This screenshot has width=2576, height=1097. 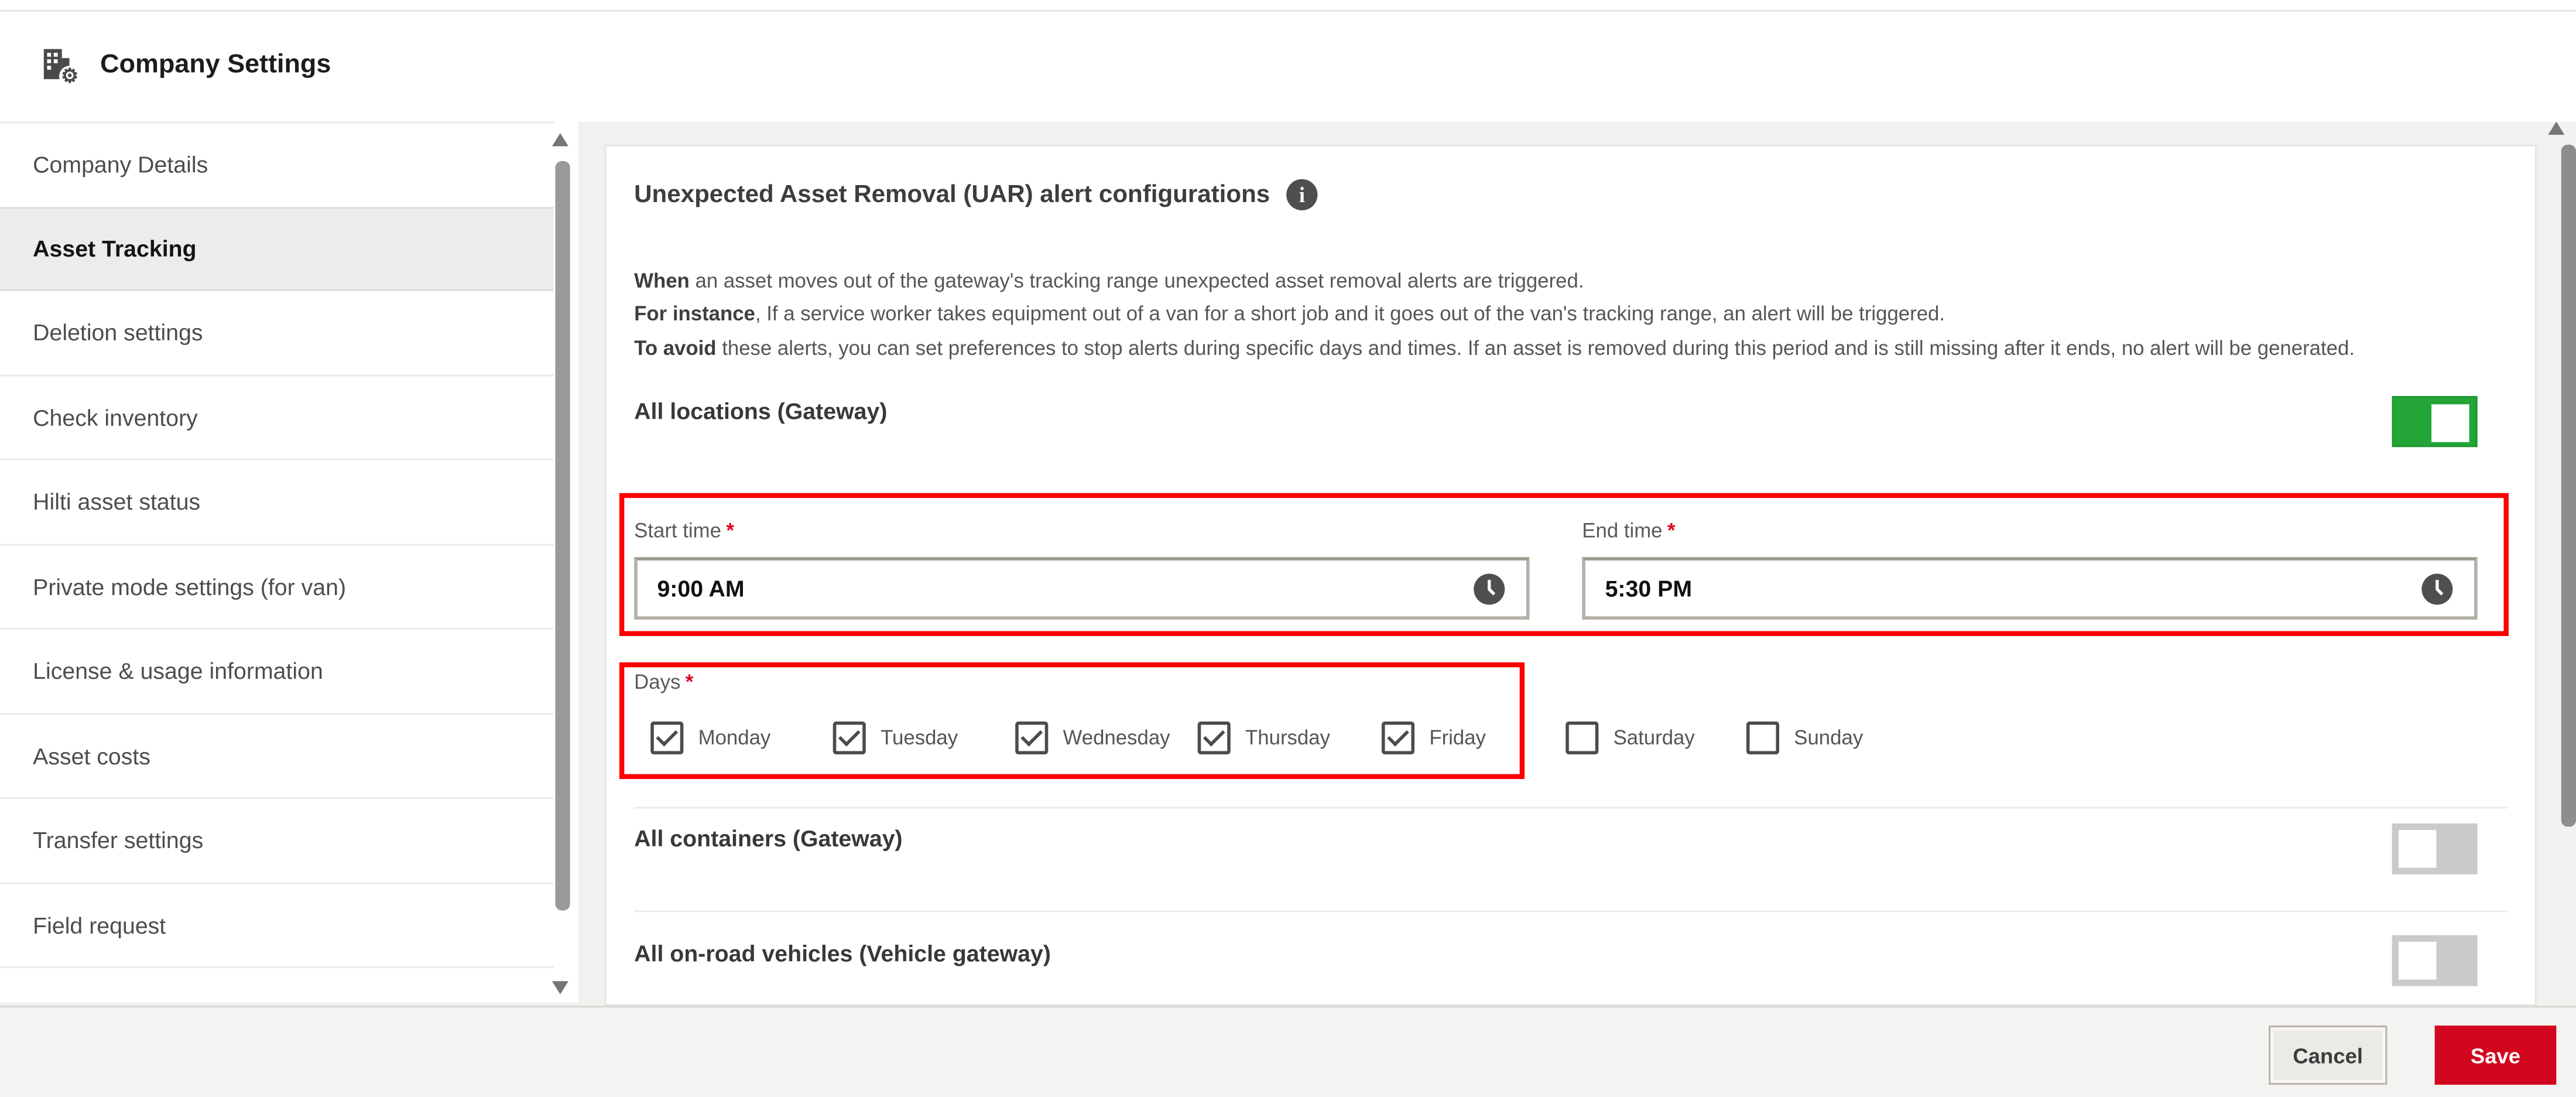 What do you see at coordinates (277, 249) in the screenshot?
I see `sidebar-item-asset-tracking: Asset Tracking` at bounding box center [277, 249].